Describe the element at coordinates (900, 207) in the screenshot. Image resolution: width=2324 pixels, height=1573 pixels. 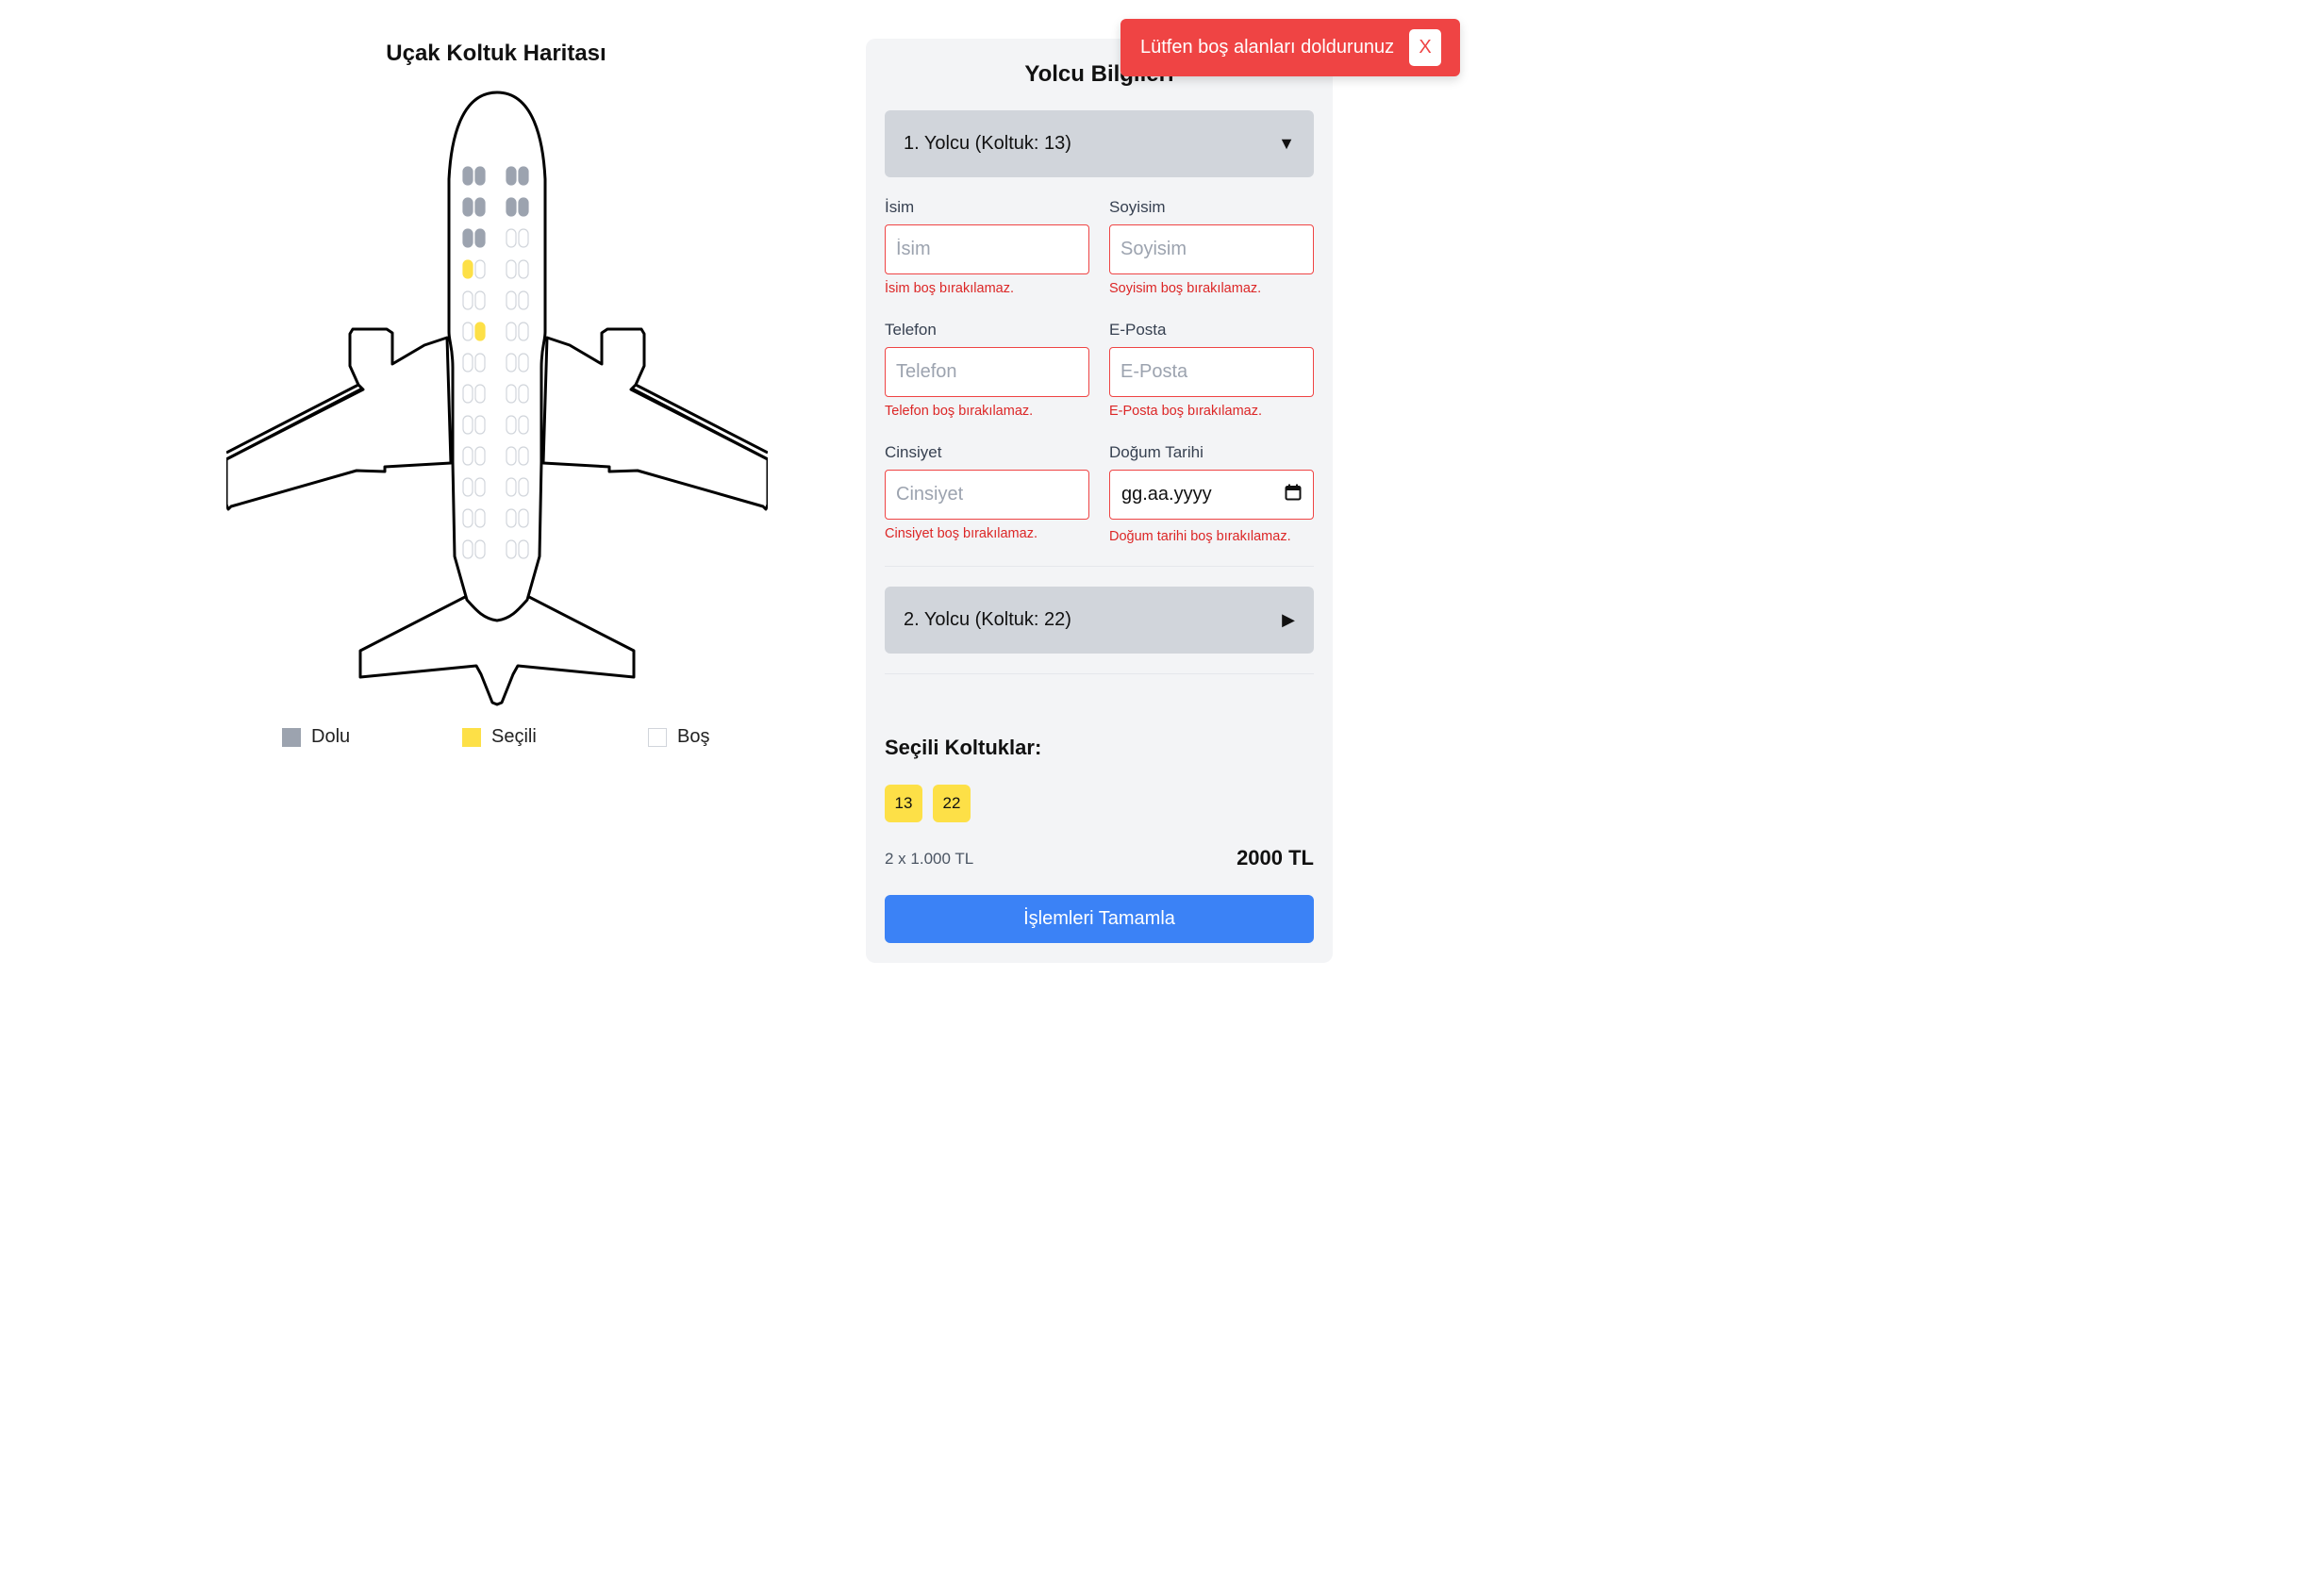
I see `name-label: İsim` at that location.